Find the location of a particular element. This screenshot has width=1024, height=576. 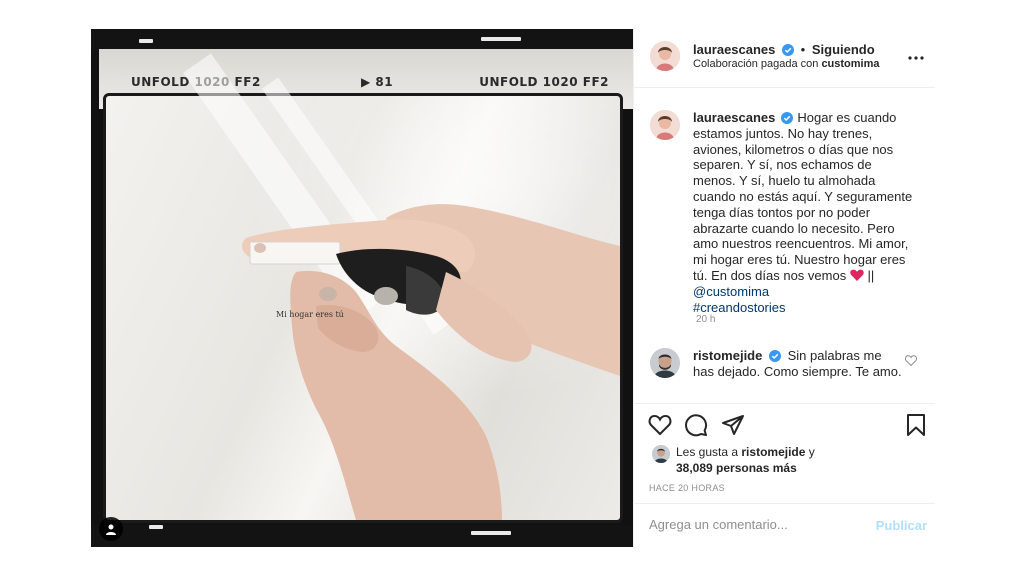

hashtag-link: #creandostories is located at coordinates (739, 307).